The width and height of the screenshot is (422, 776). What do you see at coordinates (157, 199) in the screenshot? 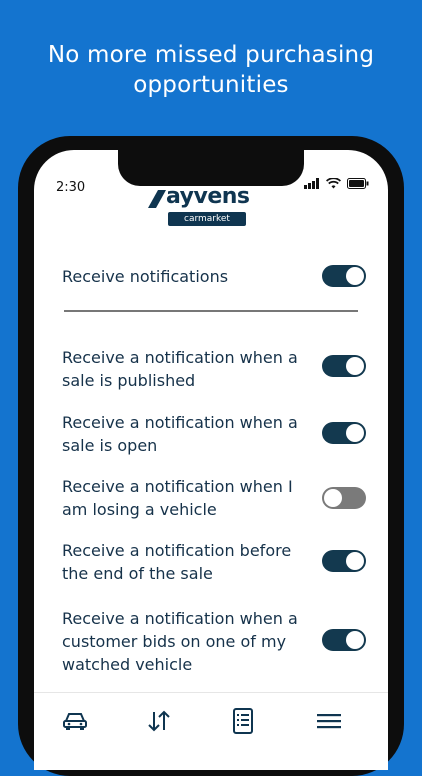
I see `brand-mark-icon` at bounding box center [157, 199].